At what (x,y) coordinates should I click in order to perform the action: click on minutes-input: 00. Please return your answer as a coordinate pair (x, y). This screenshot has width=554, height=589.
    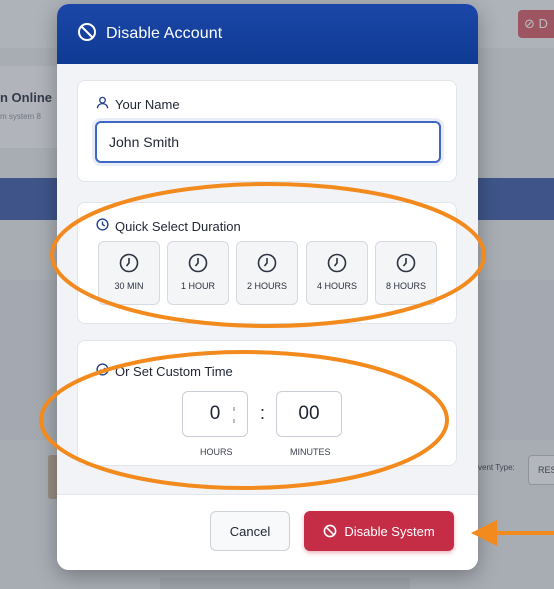
    Looking at the image, I should click on (309, 414).